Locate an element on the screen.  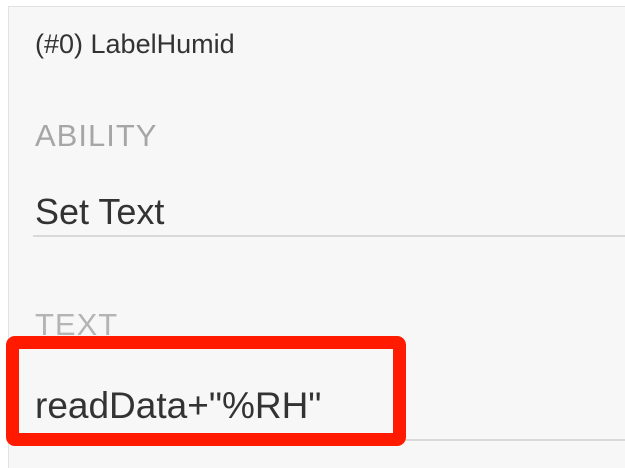
ability-select: Set Text is located at coordinates (329, 211).